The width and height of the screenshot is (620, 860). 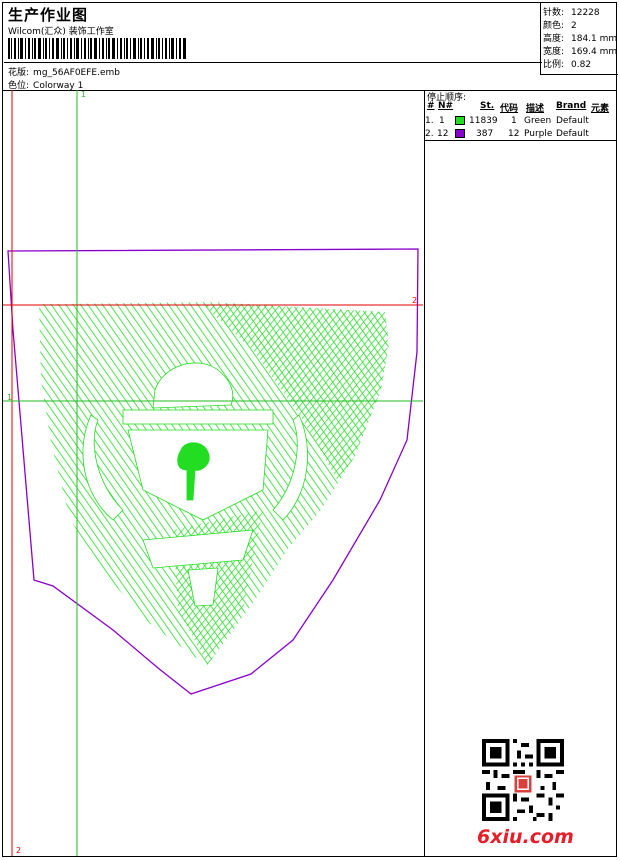 I want to click on watermark-logo: 6xiu.com, so click(x=525, y=837).